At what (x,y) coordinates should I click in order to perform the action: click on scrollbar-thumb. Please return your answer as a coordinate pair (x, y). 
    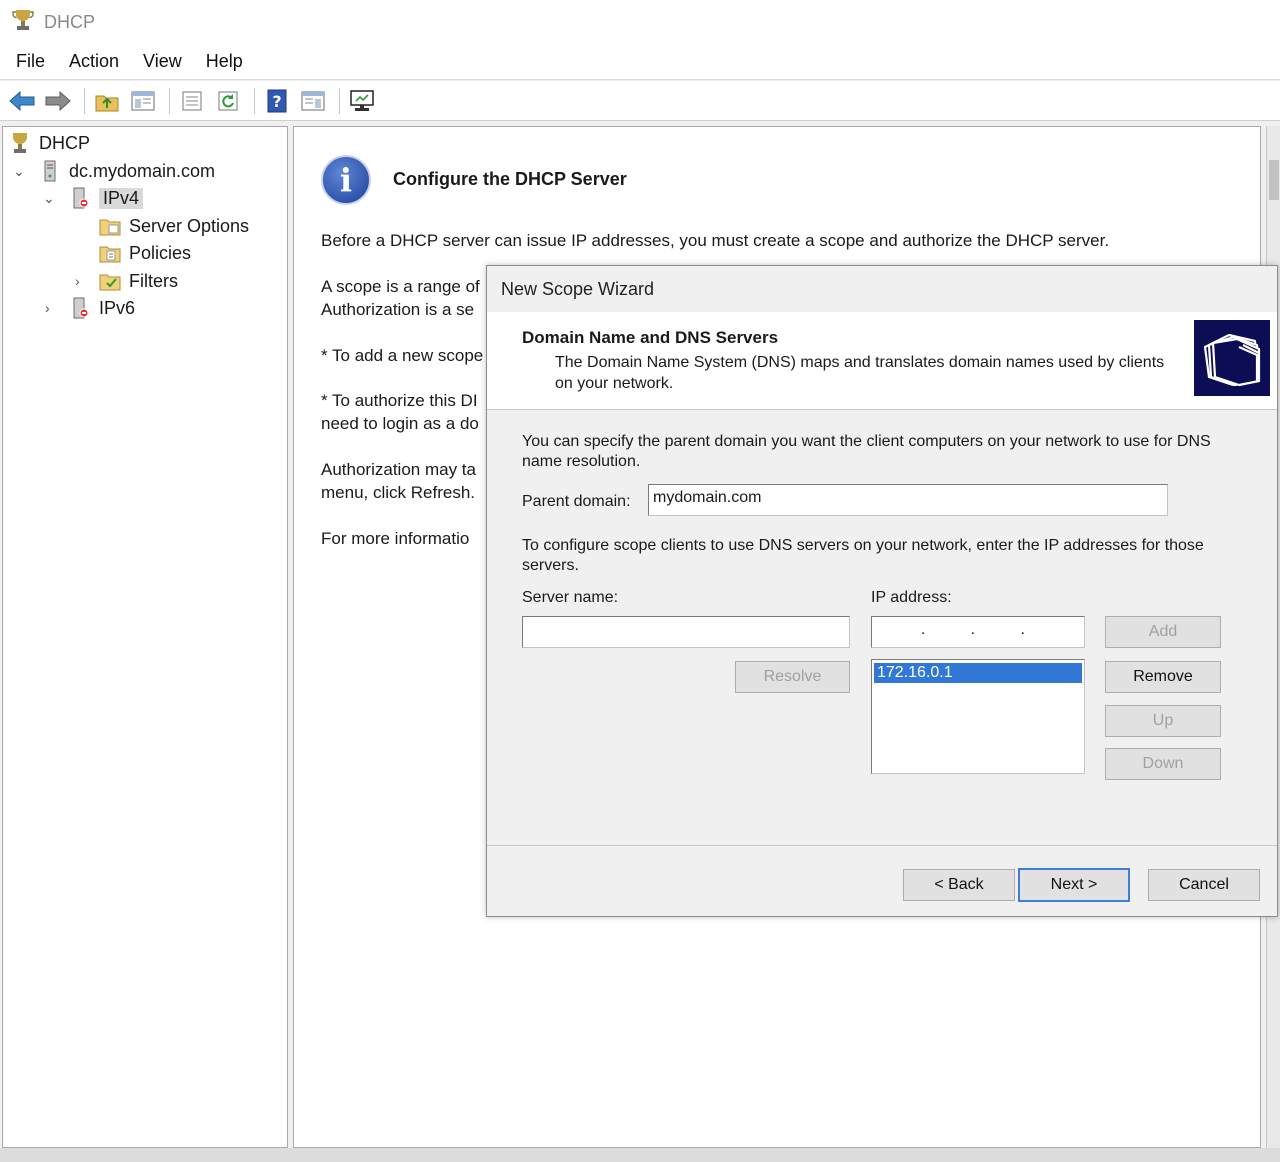
    Looking at the image, I should click on (1274, 180).